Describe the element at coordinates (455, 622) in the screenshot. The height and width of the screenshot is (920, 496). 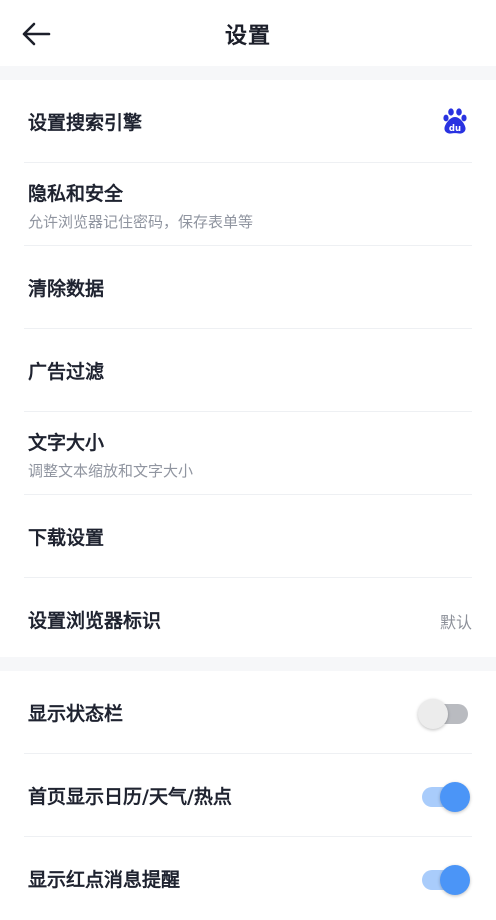
I see `user-agent-value: 默认` at that location.